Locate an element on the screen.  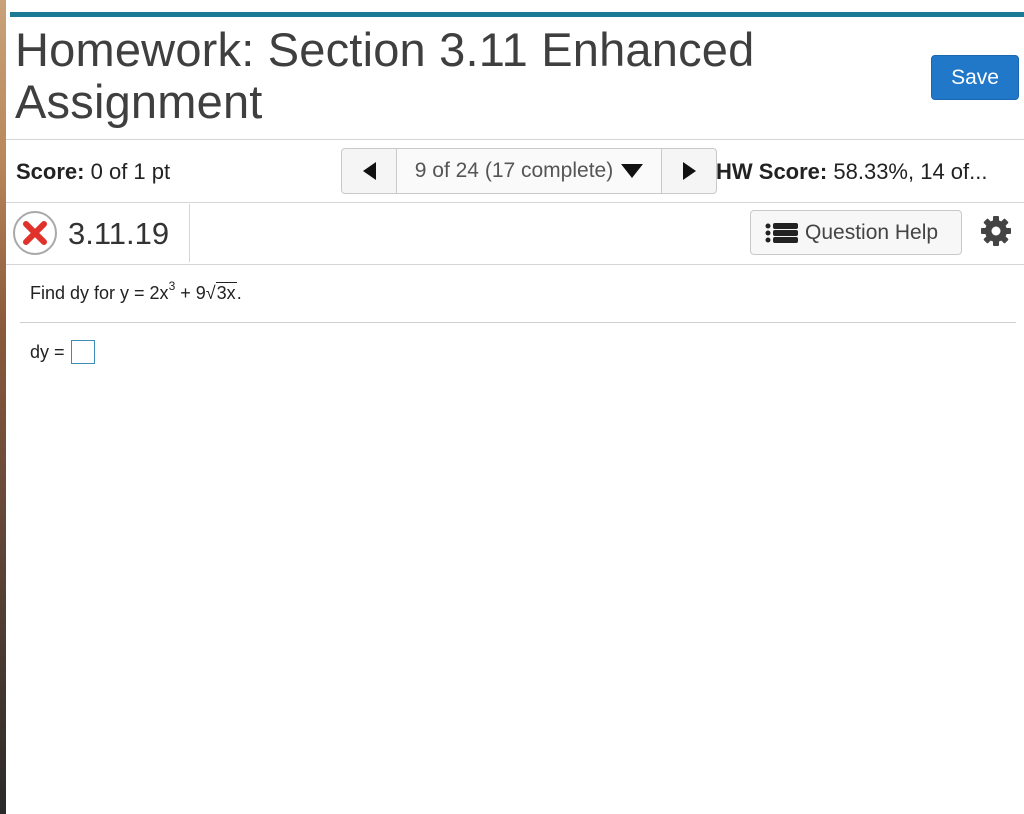
question-selector-label: 9 of 24 (17 complete) is located at coordinates (514, 170).